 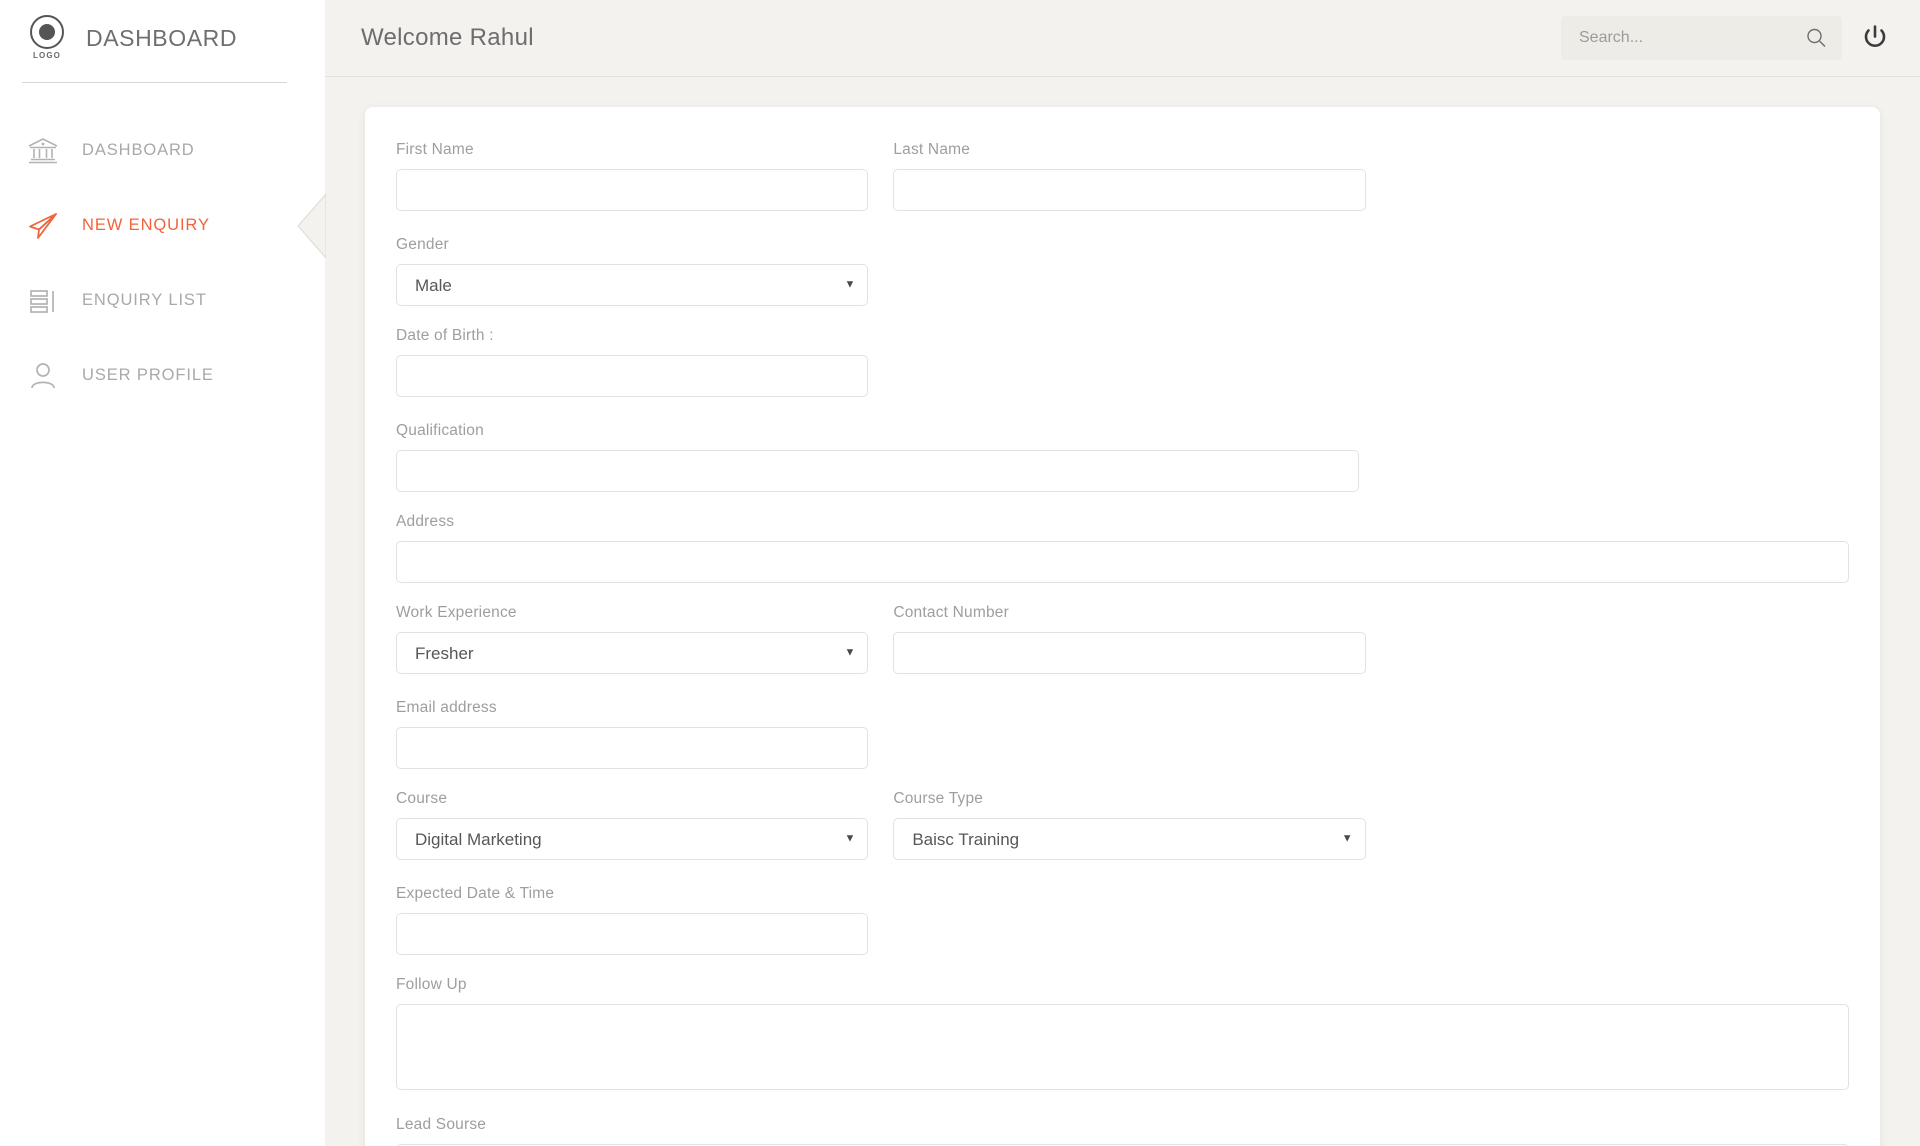 I want to click on topbar-actions, so click(x=1725, y=38).